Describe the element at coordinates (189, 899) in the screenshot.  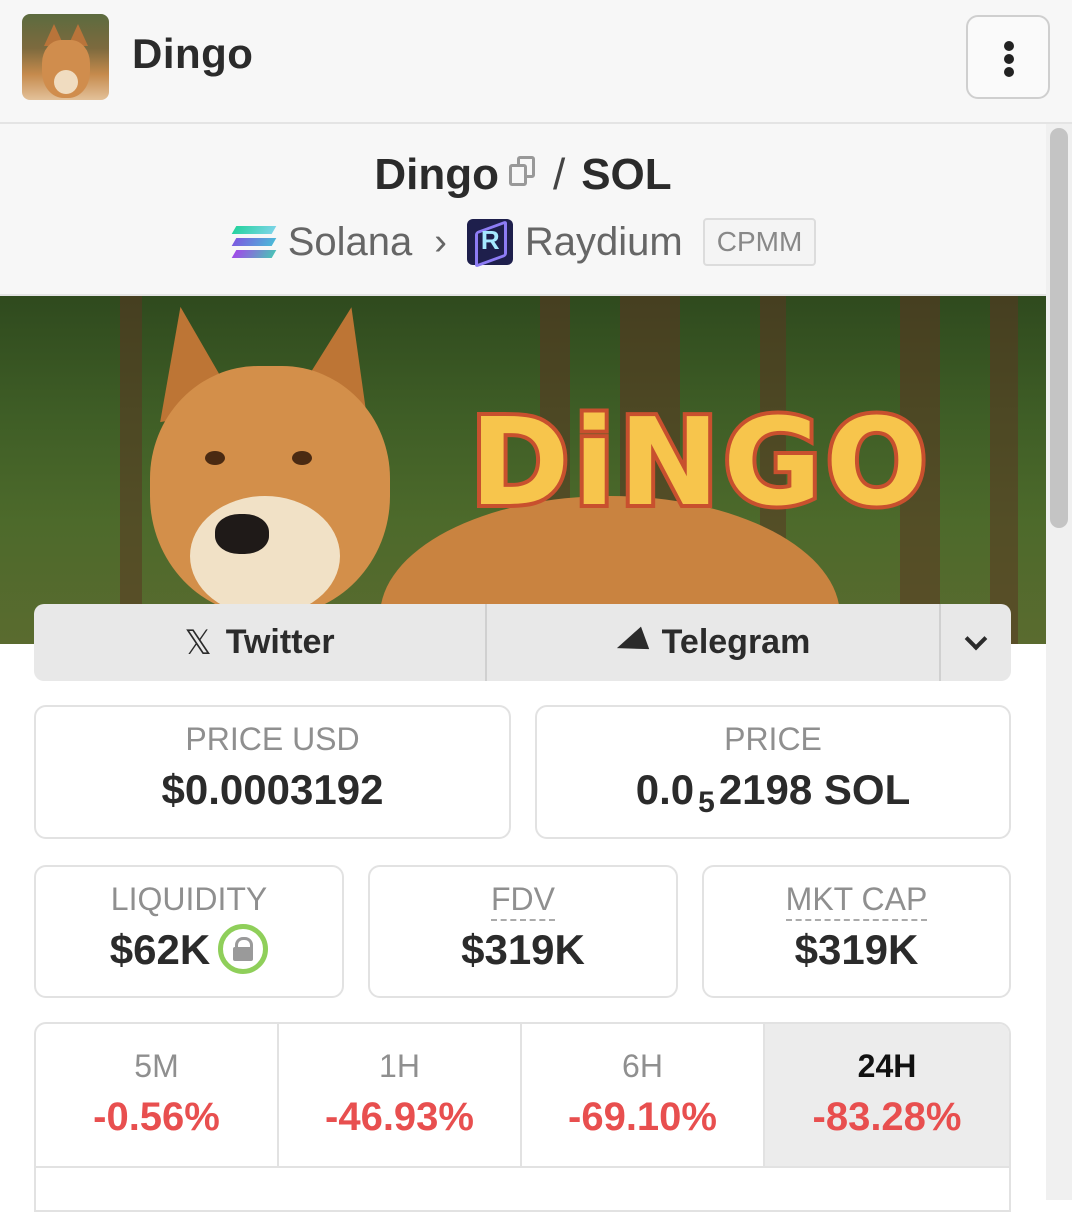
I see `liquidity-label: LIQUIDITY` at that location.